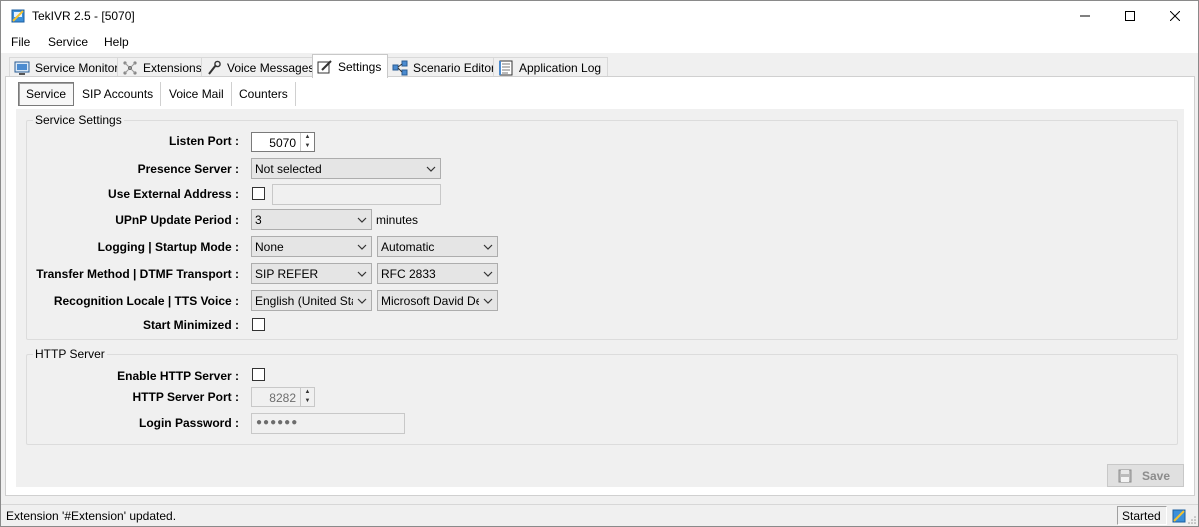 The height and width of the screenshot is (527, 1199). Describe the element at coordinates (430, 301) in the screenshot. I see `tts-voice-value: Microsoft David Desktop` at that location.